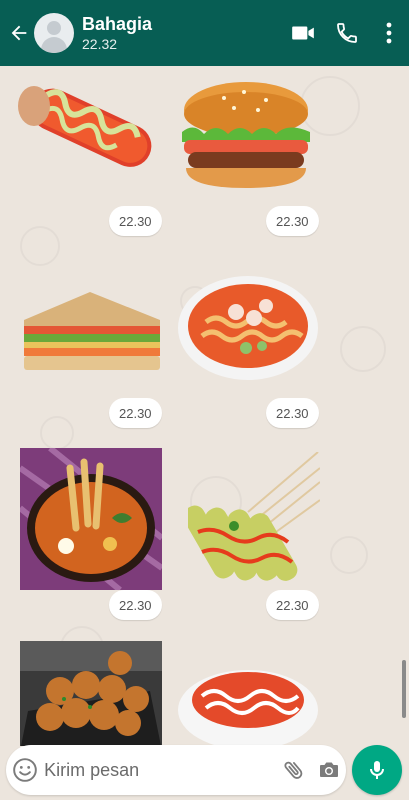  I want to click on dessert-plate-sticker, so click(248, 703).